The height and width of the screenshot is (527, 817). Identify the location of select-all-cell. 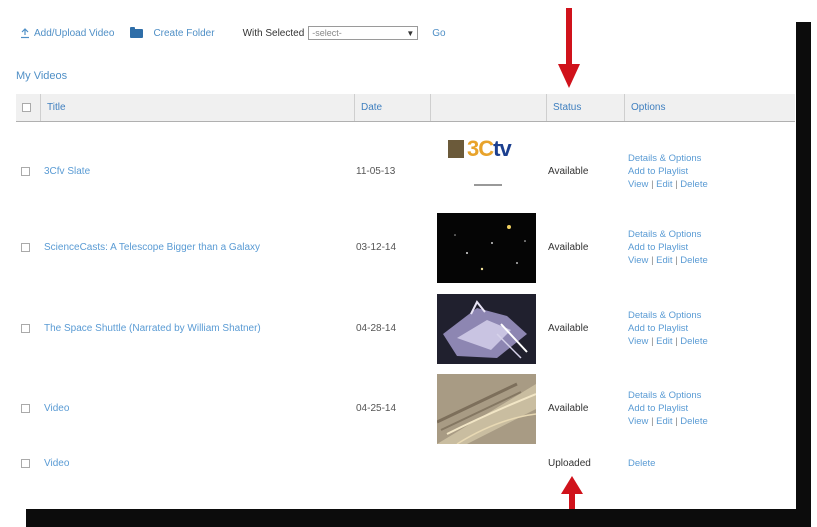
(28, 107).